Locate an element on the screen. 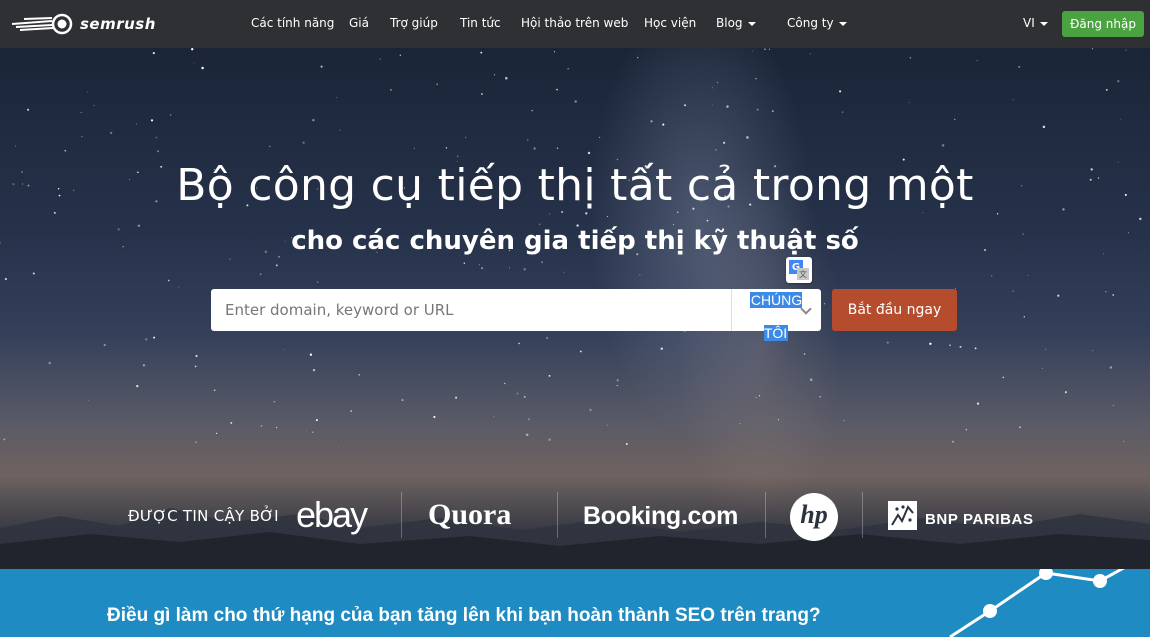  database-selected-value: CHÚNG TÔI is located at coordinates (776, 317).